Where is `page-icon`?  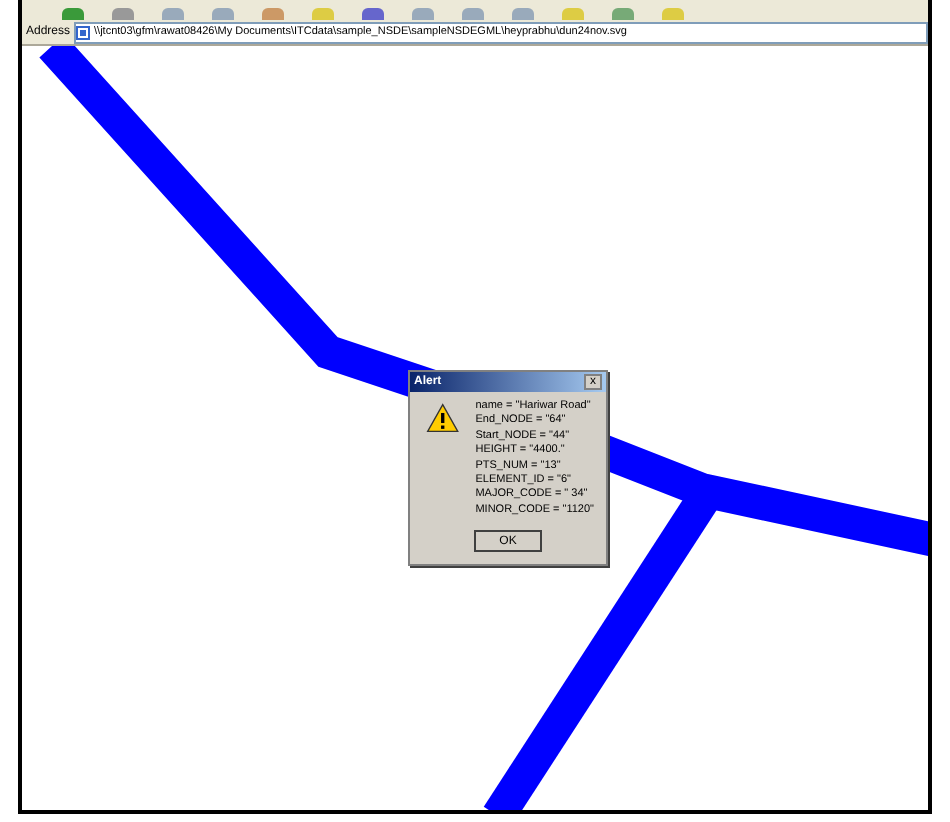 page-icon is located at coordinates (83, 32).